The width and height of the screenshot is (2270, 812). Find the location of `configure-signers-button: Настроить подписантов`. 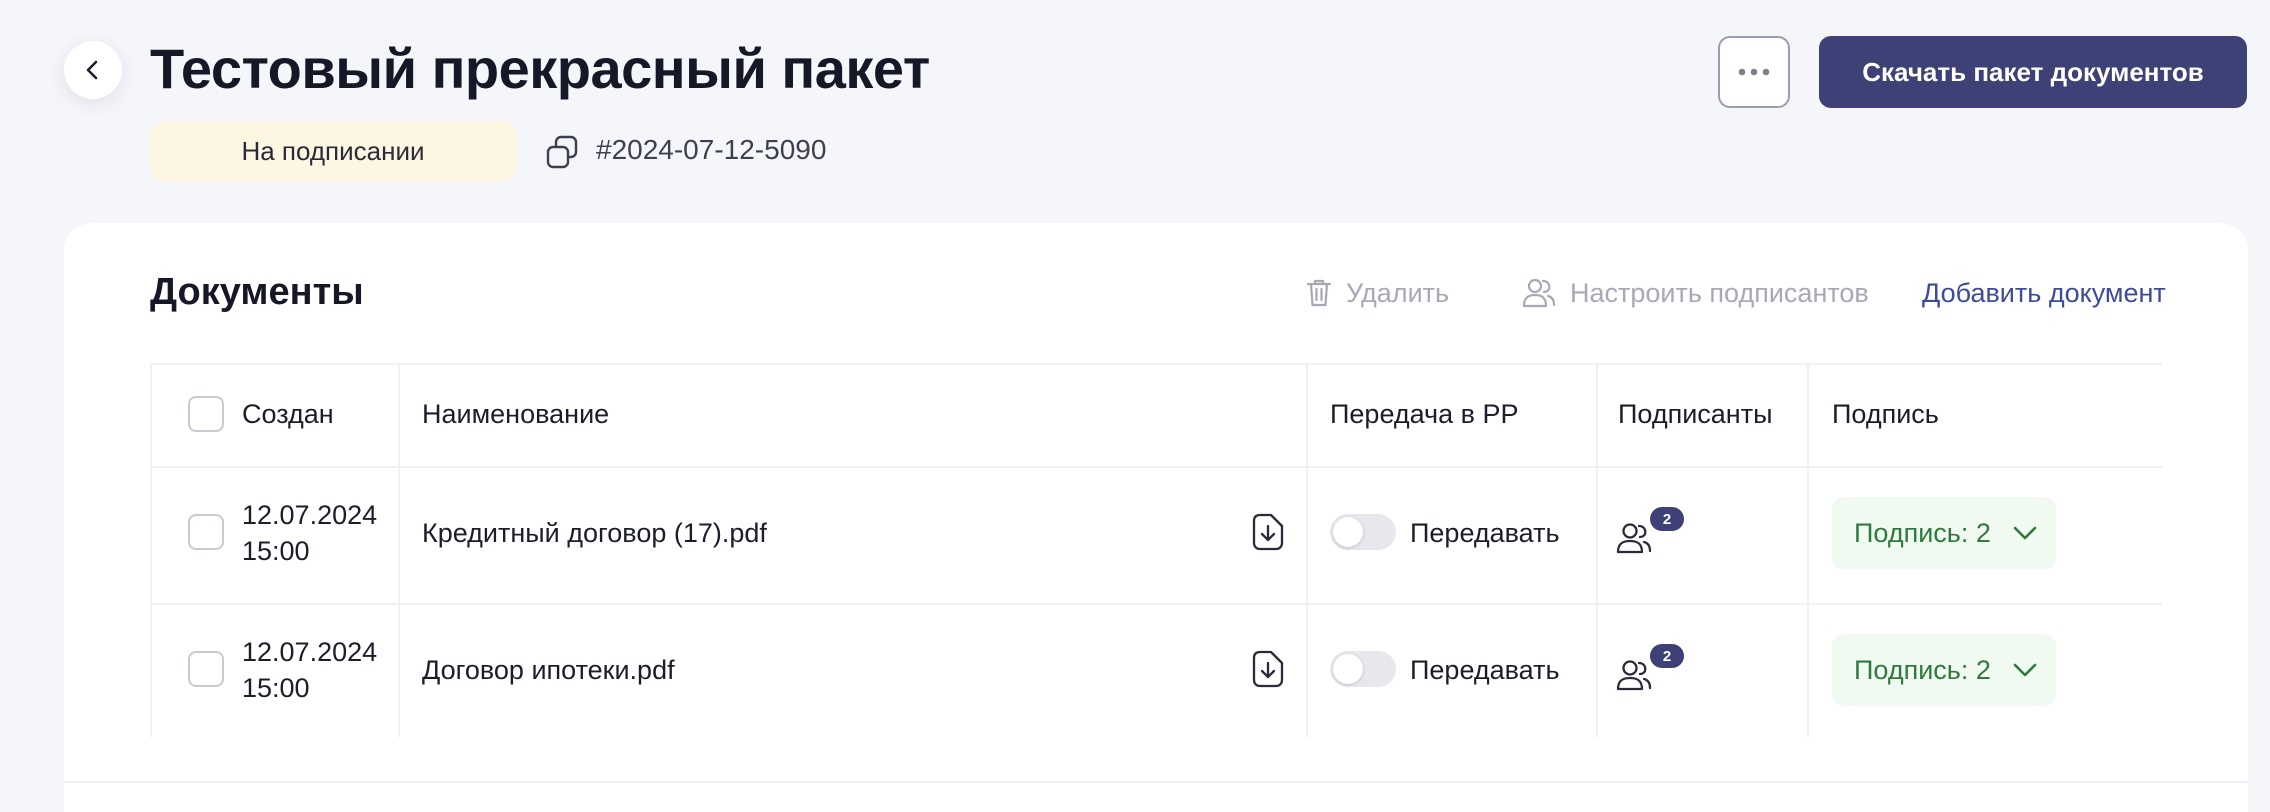

configure-signers-button: Настроить подписантов is located at coordinates (1695, 293).